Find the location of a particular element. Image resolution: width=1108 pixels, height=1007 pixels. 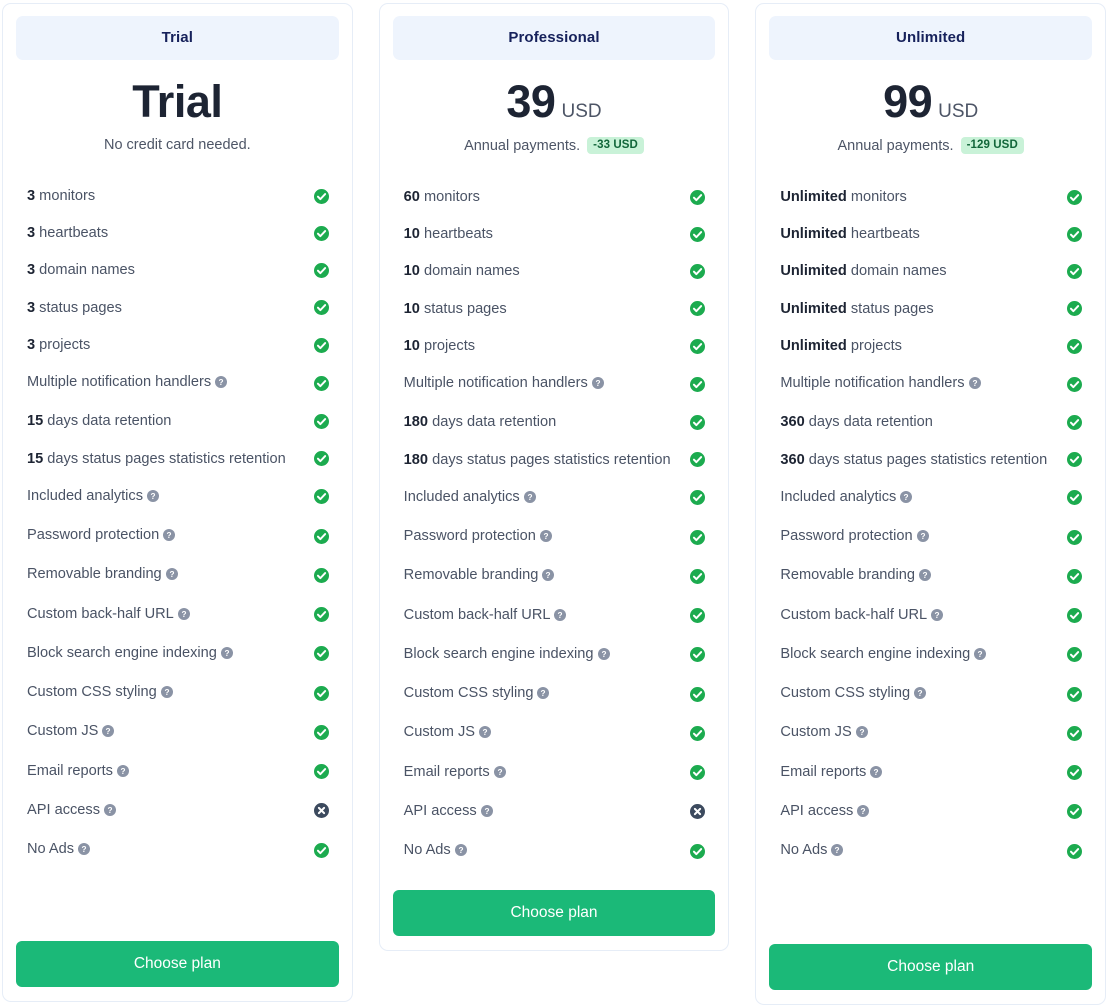

feature-label: No Ads? is located at coordinates (435, 851).